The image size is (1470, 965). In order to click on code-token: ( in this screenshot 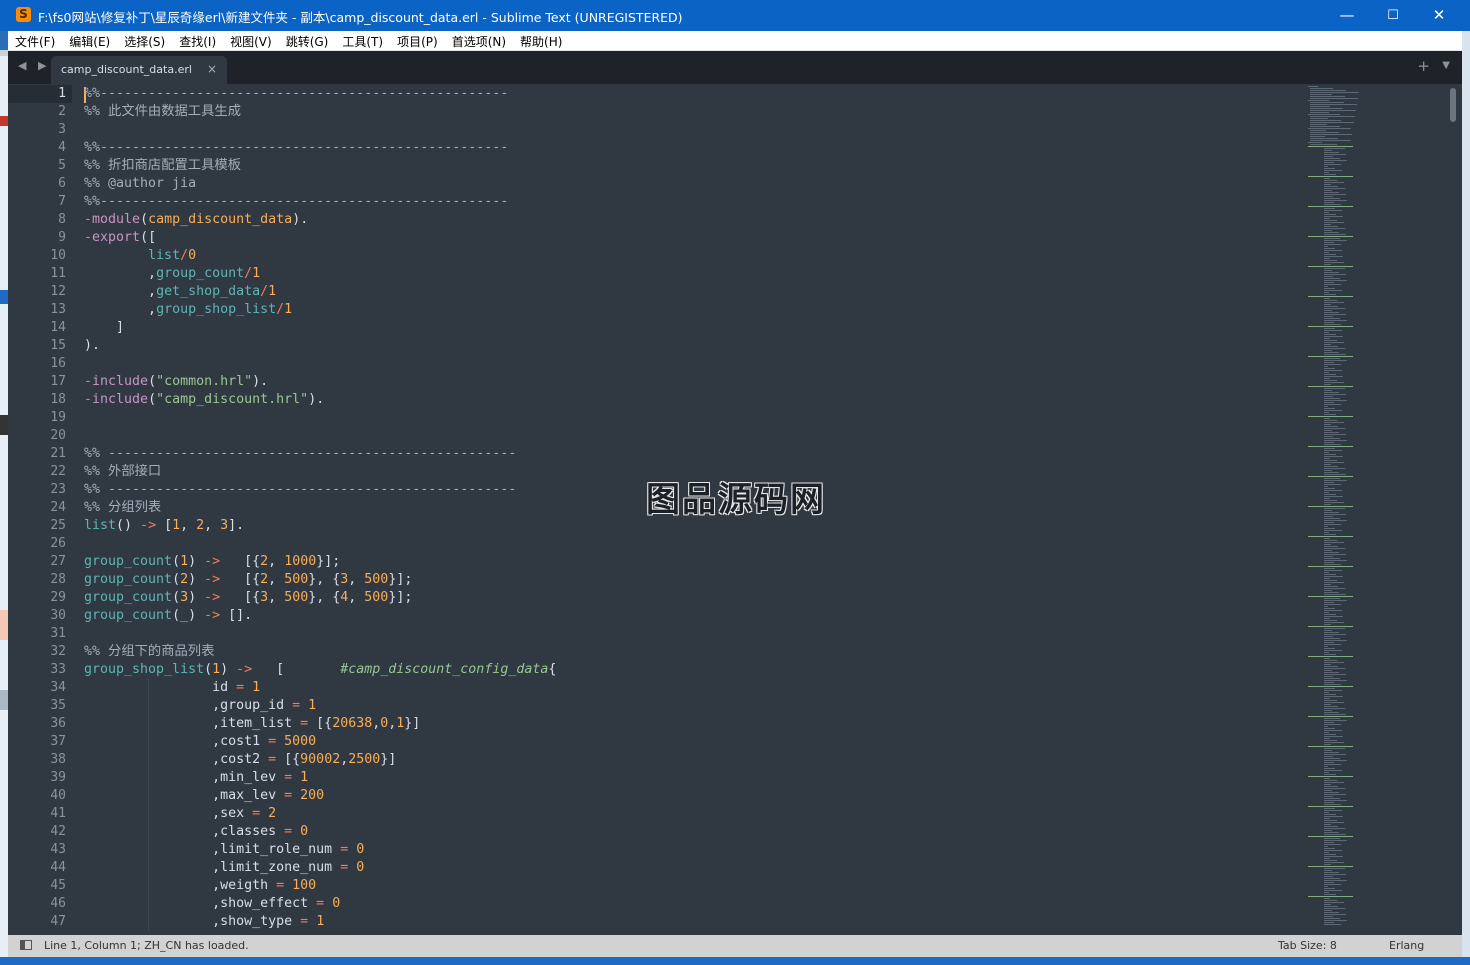, I will do `click(152, 381)`.